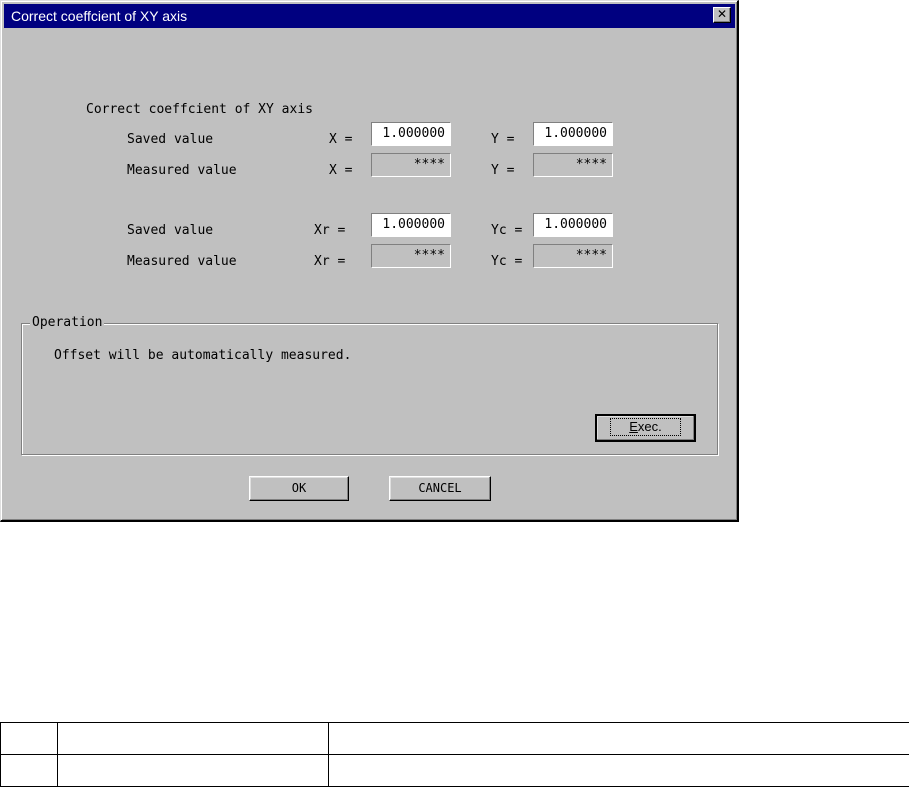 This screenshot has height=788, width=909. Describe the element at coordinates (573, 165) in the screenshot. I see `measured-y-field: ****` at that location.